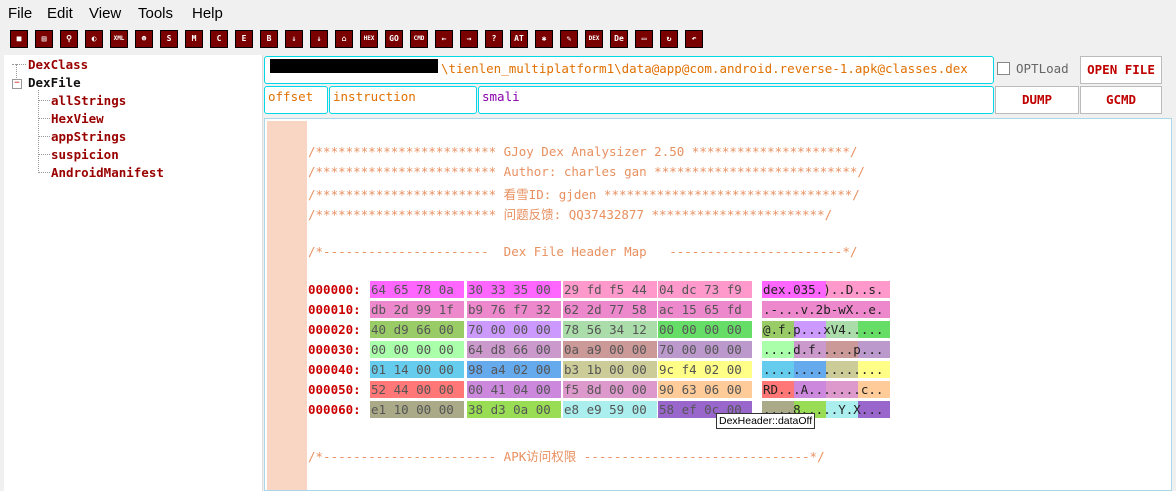 The height and width of the screenshot is (491, 1176). Describe the element at coordinates (334, 289) in the screenshot. I see `hex-offset: 000000:` at that location.